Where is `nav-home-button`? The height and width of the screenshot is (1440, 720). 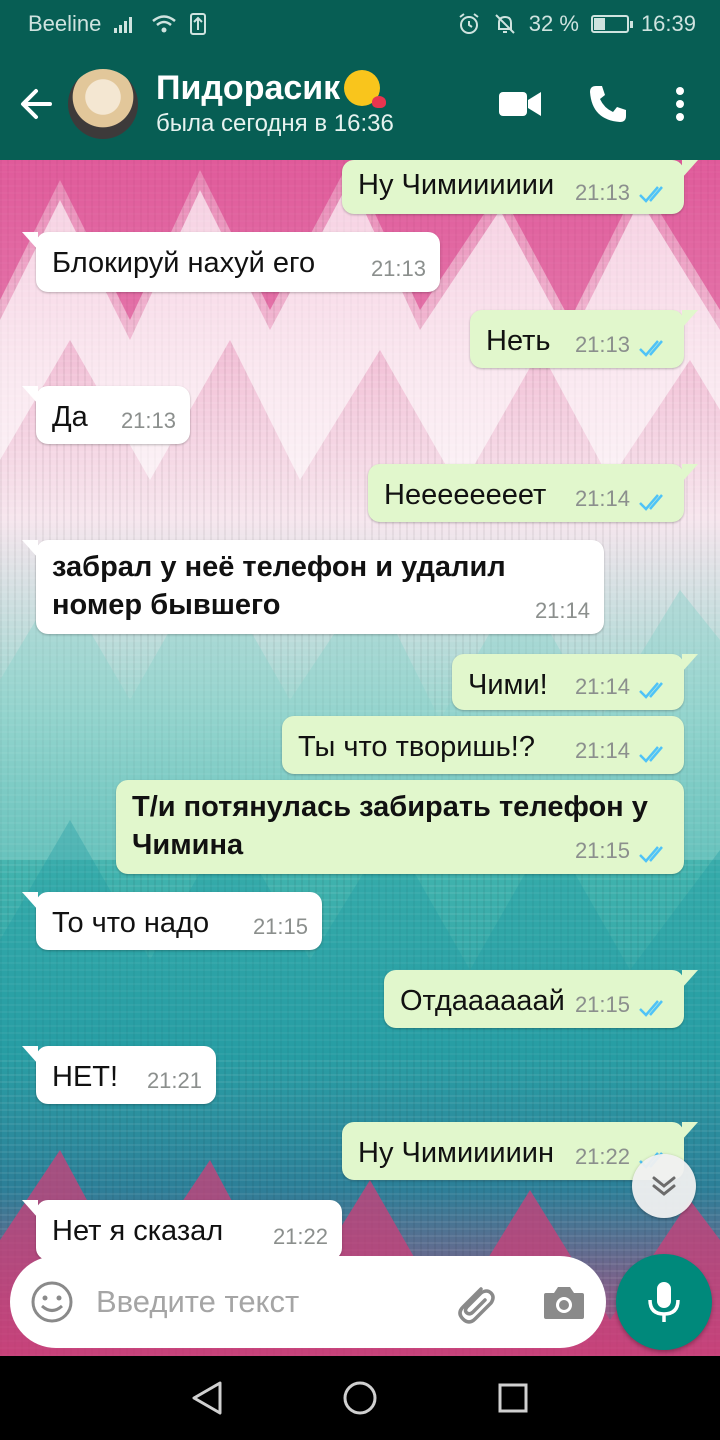 nav-home-button is located at coordinates (360, 1398).